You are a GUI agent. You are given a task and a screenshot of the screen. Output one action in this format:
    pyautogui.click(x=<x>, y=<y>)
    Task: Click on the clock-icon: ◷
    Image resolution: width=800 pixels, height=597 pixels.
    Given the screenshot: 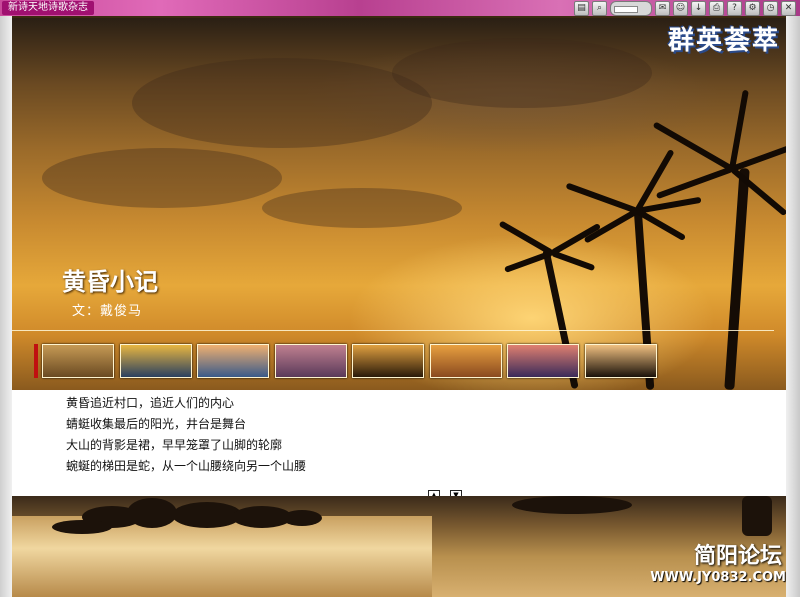 What is the action you would take?
    pyautogui.click(x=770, y=8)
    